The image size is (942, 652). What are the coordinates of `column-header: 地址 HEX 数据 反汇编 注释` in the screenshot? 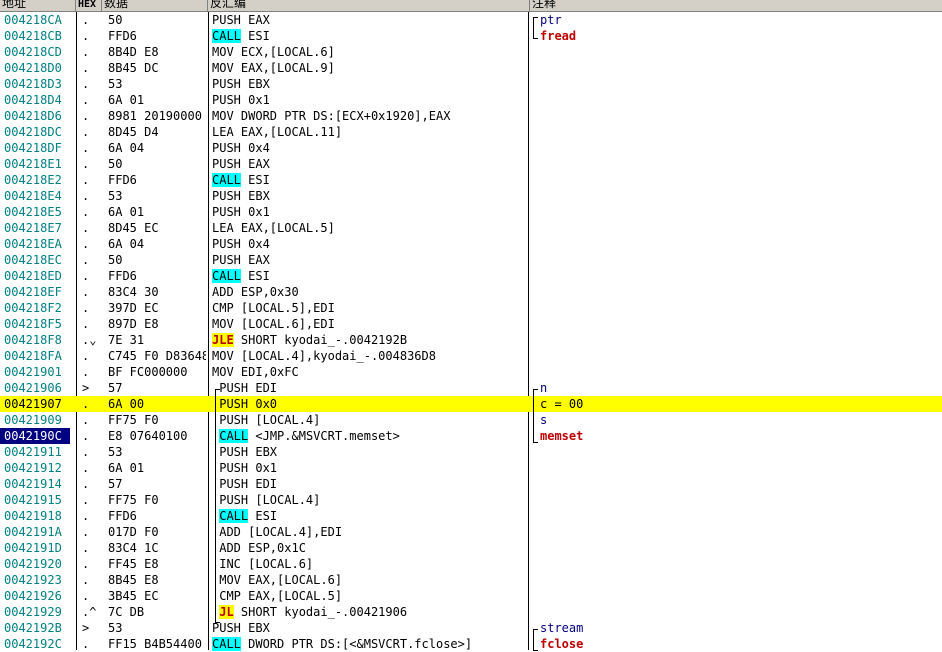 It's located at (471, 6).